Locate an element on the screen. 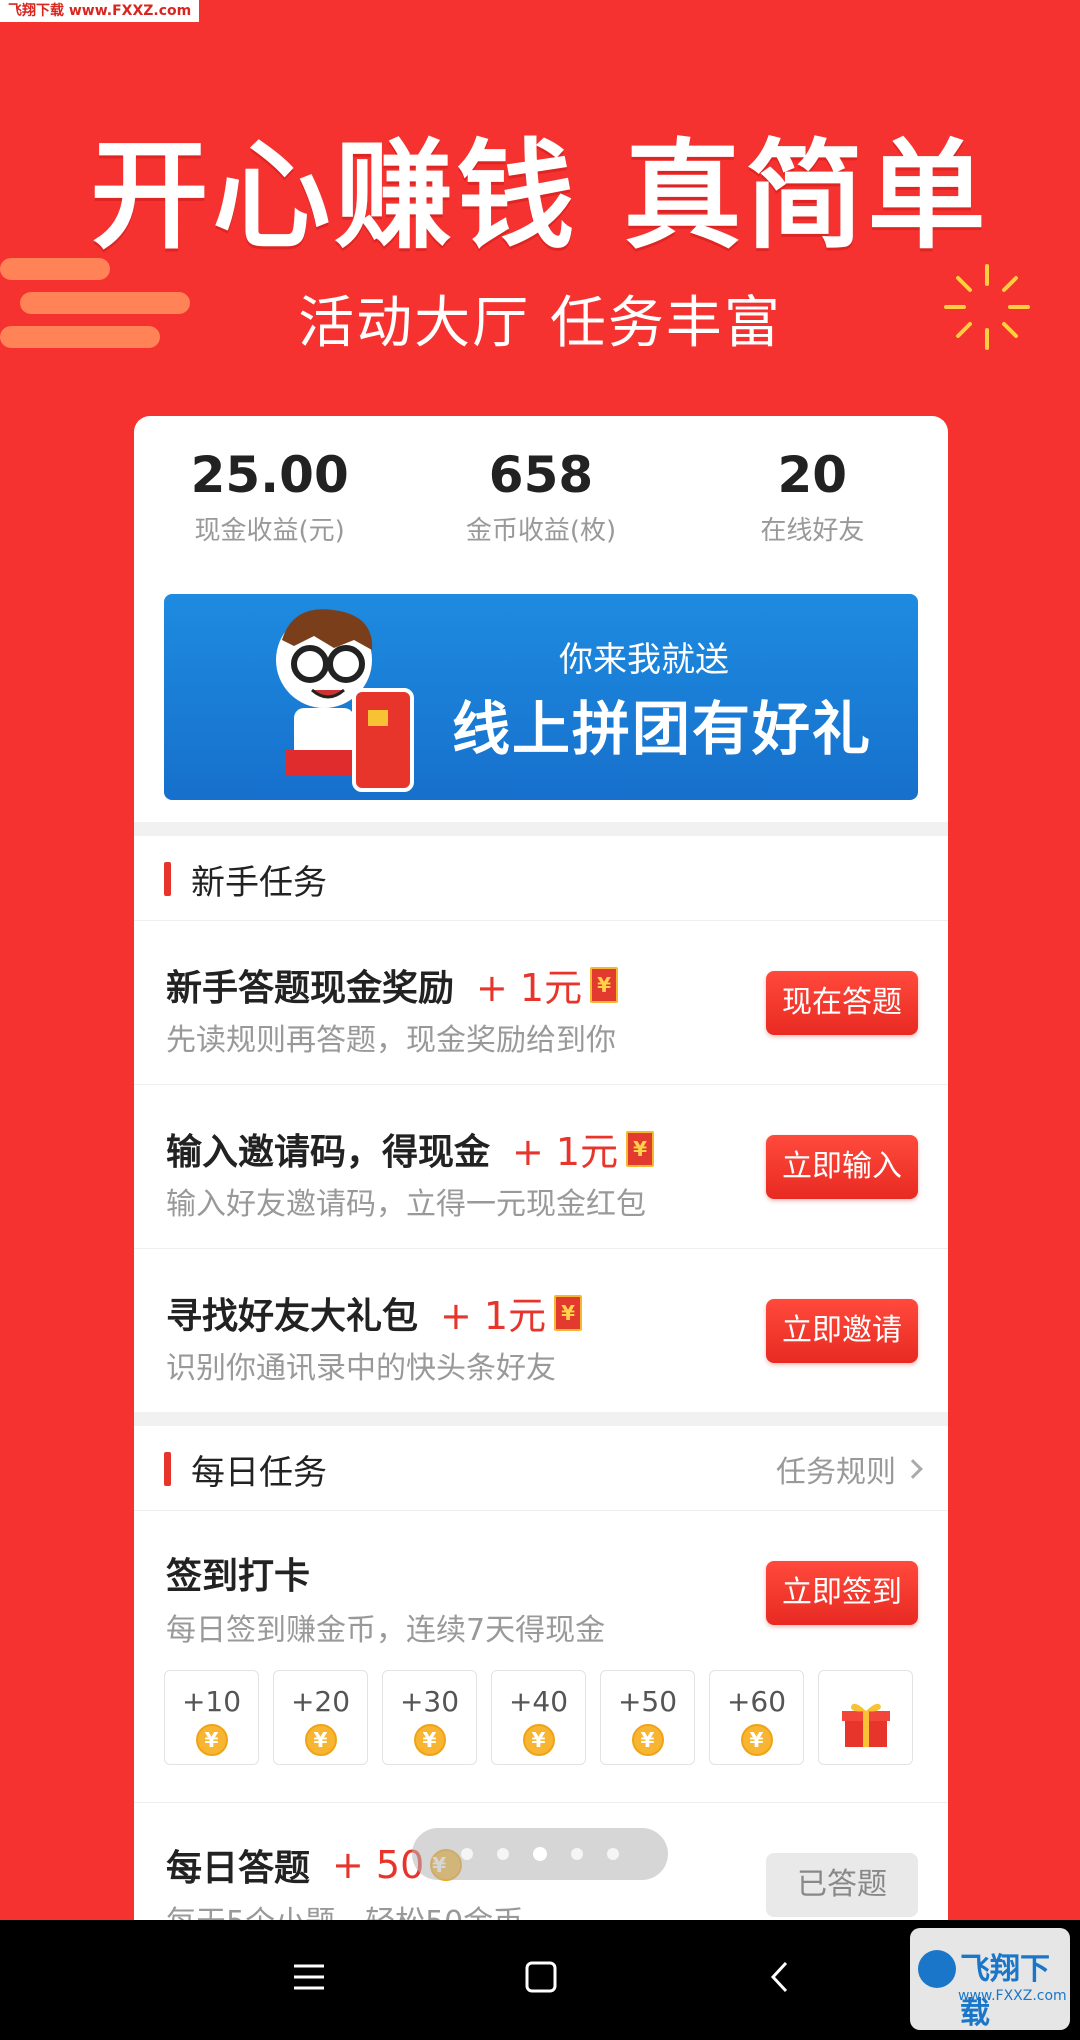  watermark-logo-icon is located at coordinates (937, 1969).